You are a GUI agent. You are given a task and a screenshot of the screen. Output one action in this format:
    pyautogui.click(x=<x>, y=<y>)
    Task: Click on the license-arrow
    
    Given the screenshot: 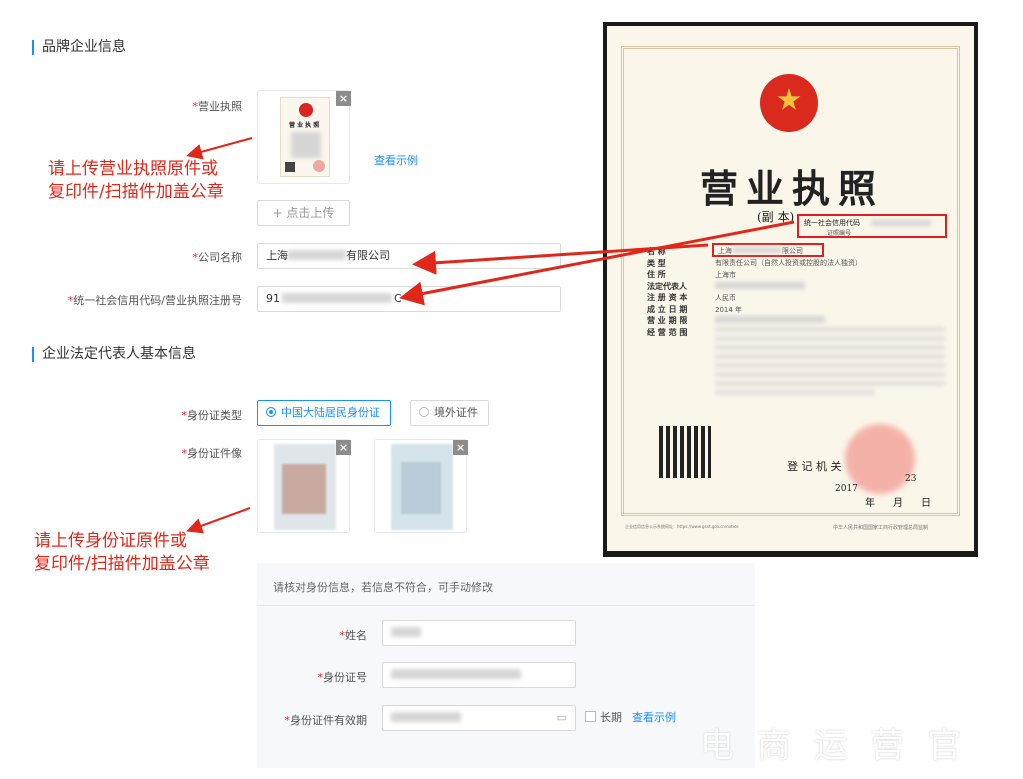 What is the action you would take?
    pyautogui.click(x=219, y=148)
    